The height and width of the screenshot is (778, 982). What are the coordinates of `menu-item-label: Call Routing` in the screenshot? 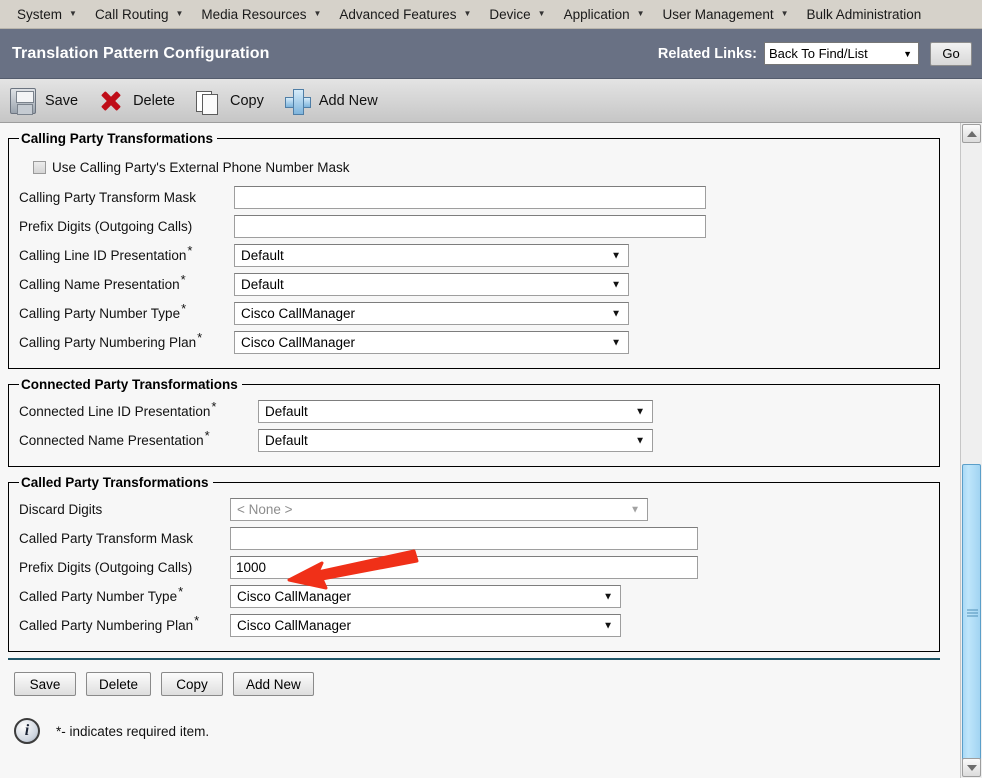 It's located at (131, 14).